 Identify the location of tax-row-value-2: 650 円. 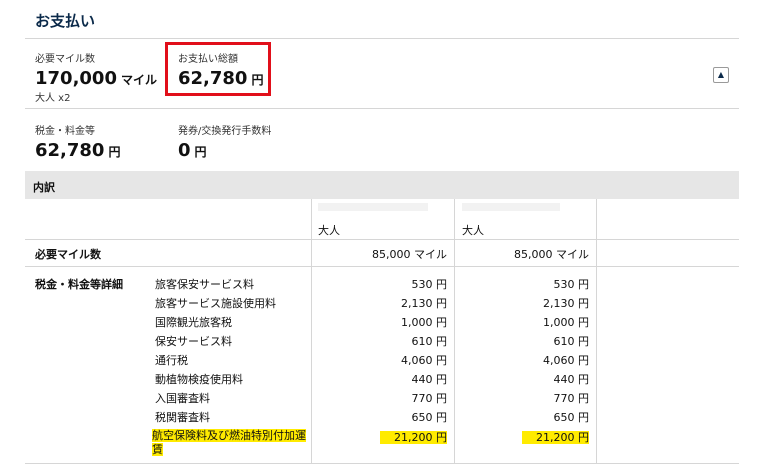
(571, 417).